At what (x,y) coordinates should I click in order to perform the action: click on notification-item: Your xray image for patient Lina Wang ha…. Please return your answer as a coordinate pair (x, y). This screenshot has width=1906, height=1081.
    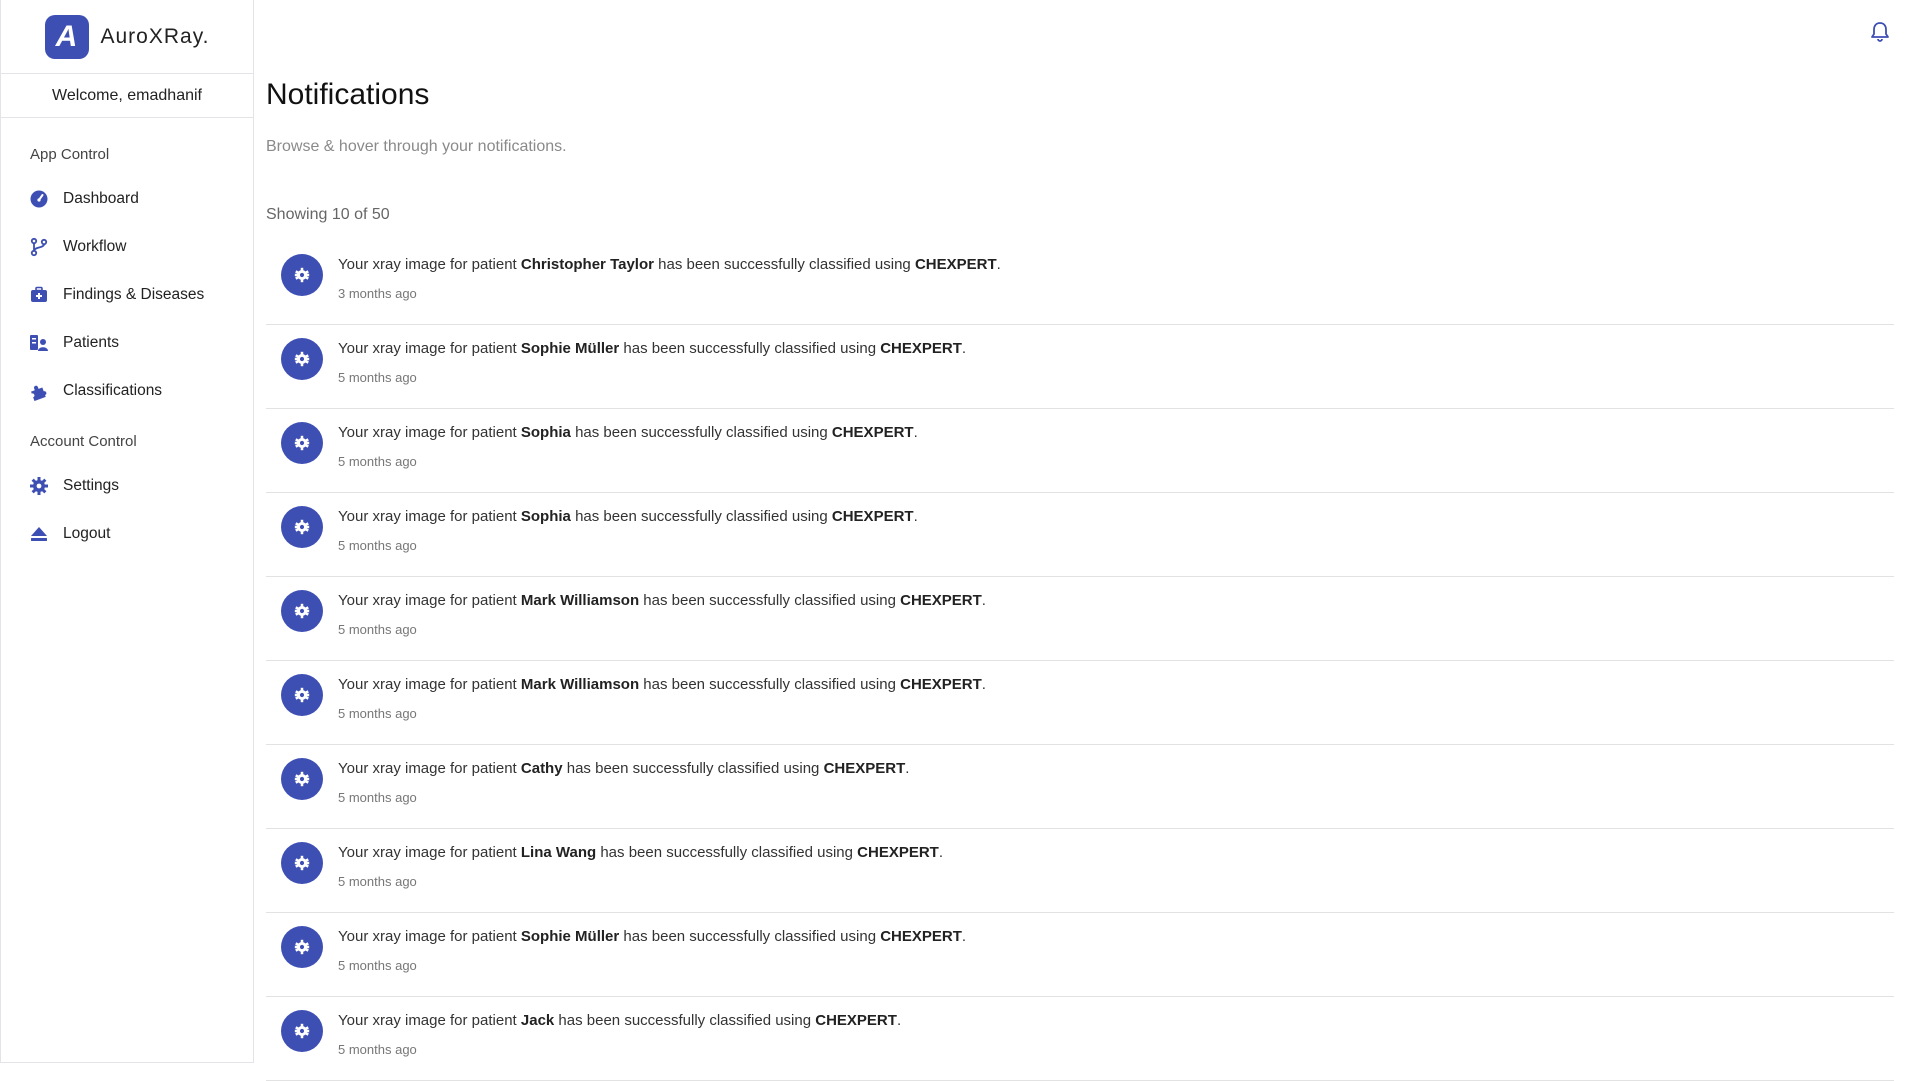
    Looking at the image, I should click on (1080, 871).